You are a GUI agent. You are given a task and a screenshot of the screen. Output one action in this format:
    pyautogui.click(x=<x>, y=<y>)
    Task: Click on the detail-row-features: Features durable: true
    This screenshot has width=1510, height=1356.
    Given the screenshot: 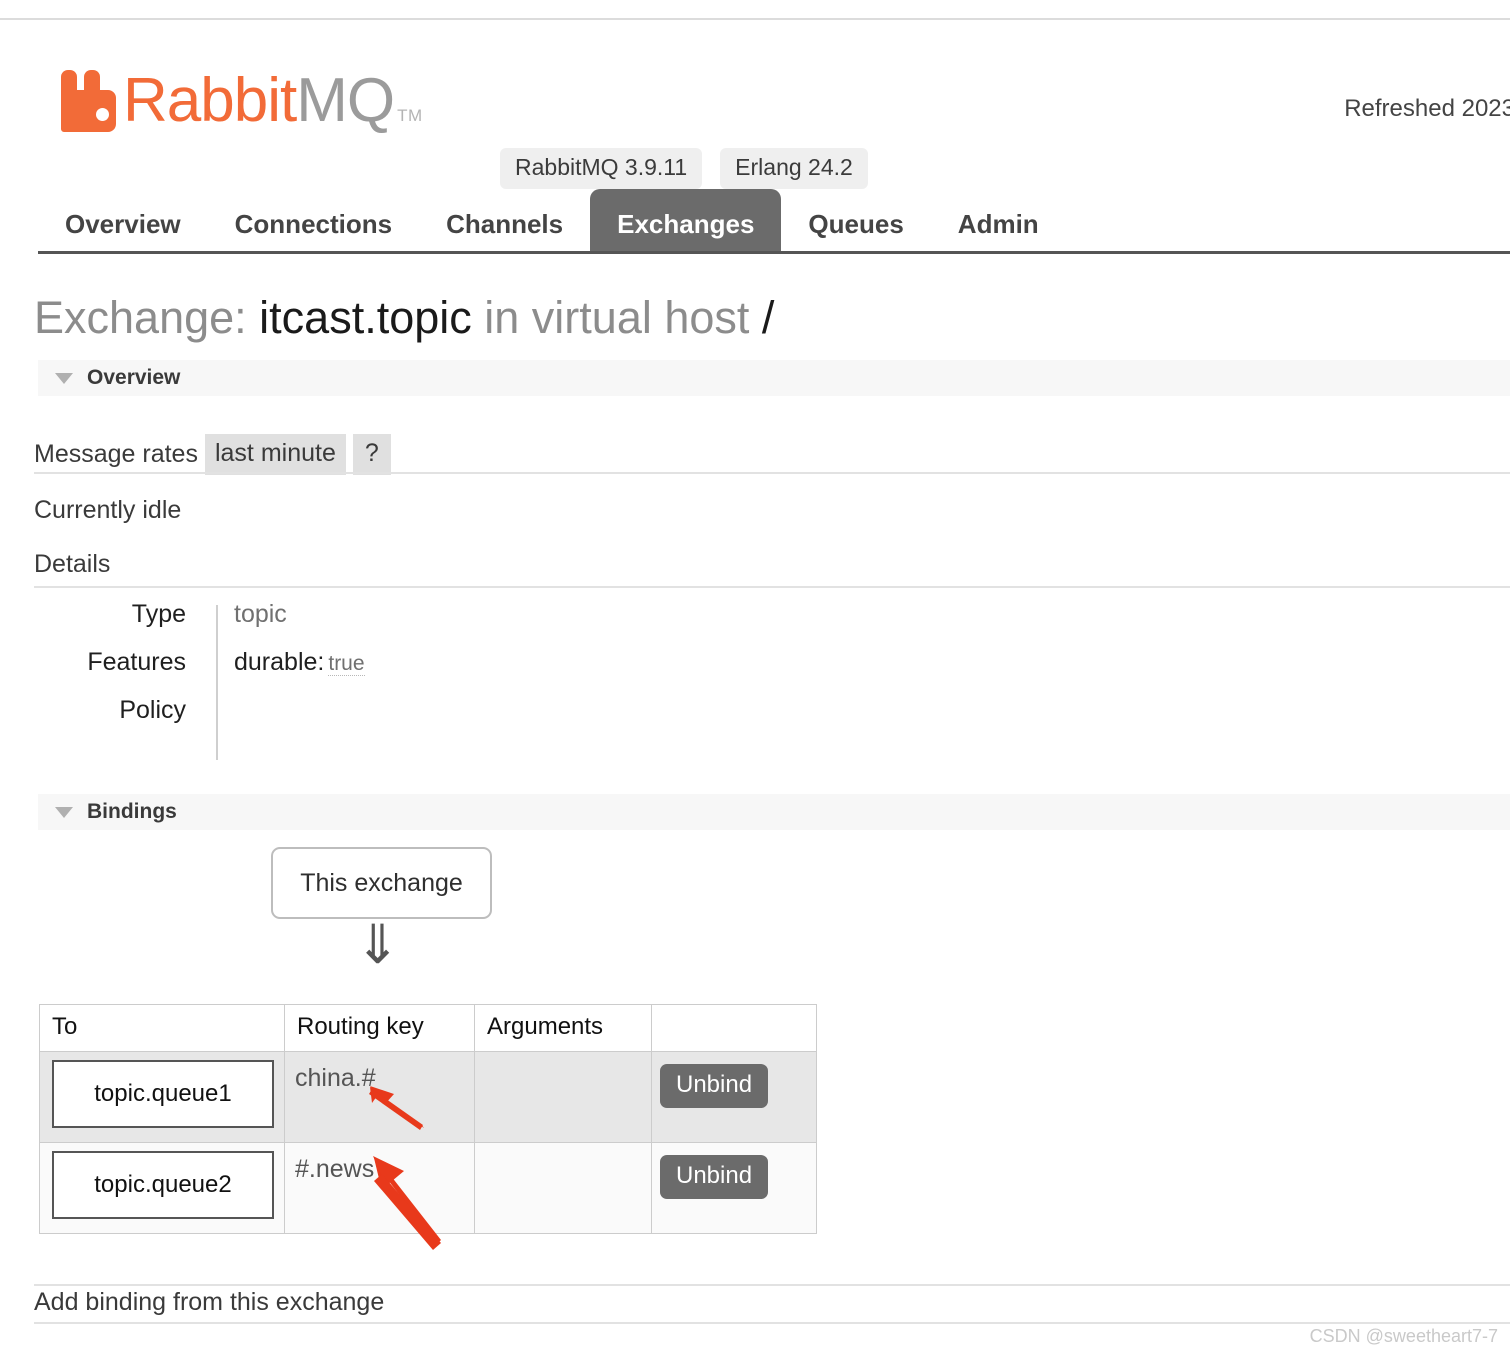 What is the action you would take?
    pyautogui.click(x=274, y=672)
    